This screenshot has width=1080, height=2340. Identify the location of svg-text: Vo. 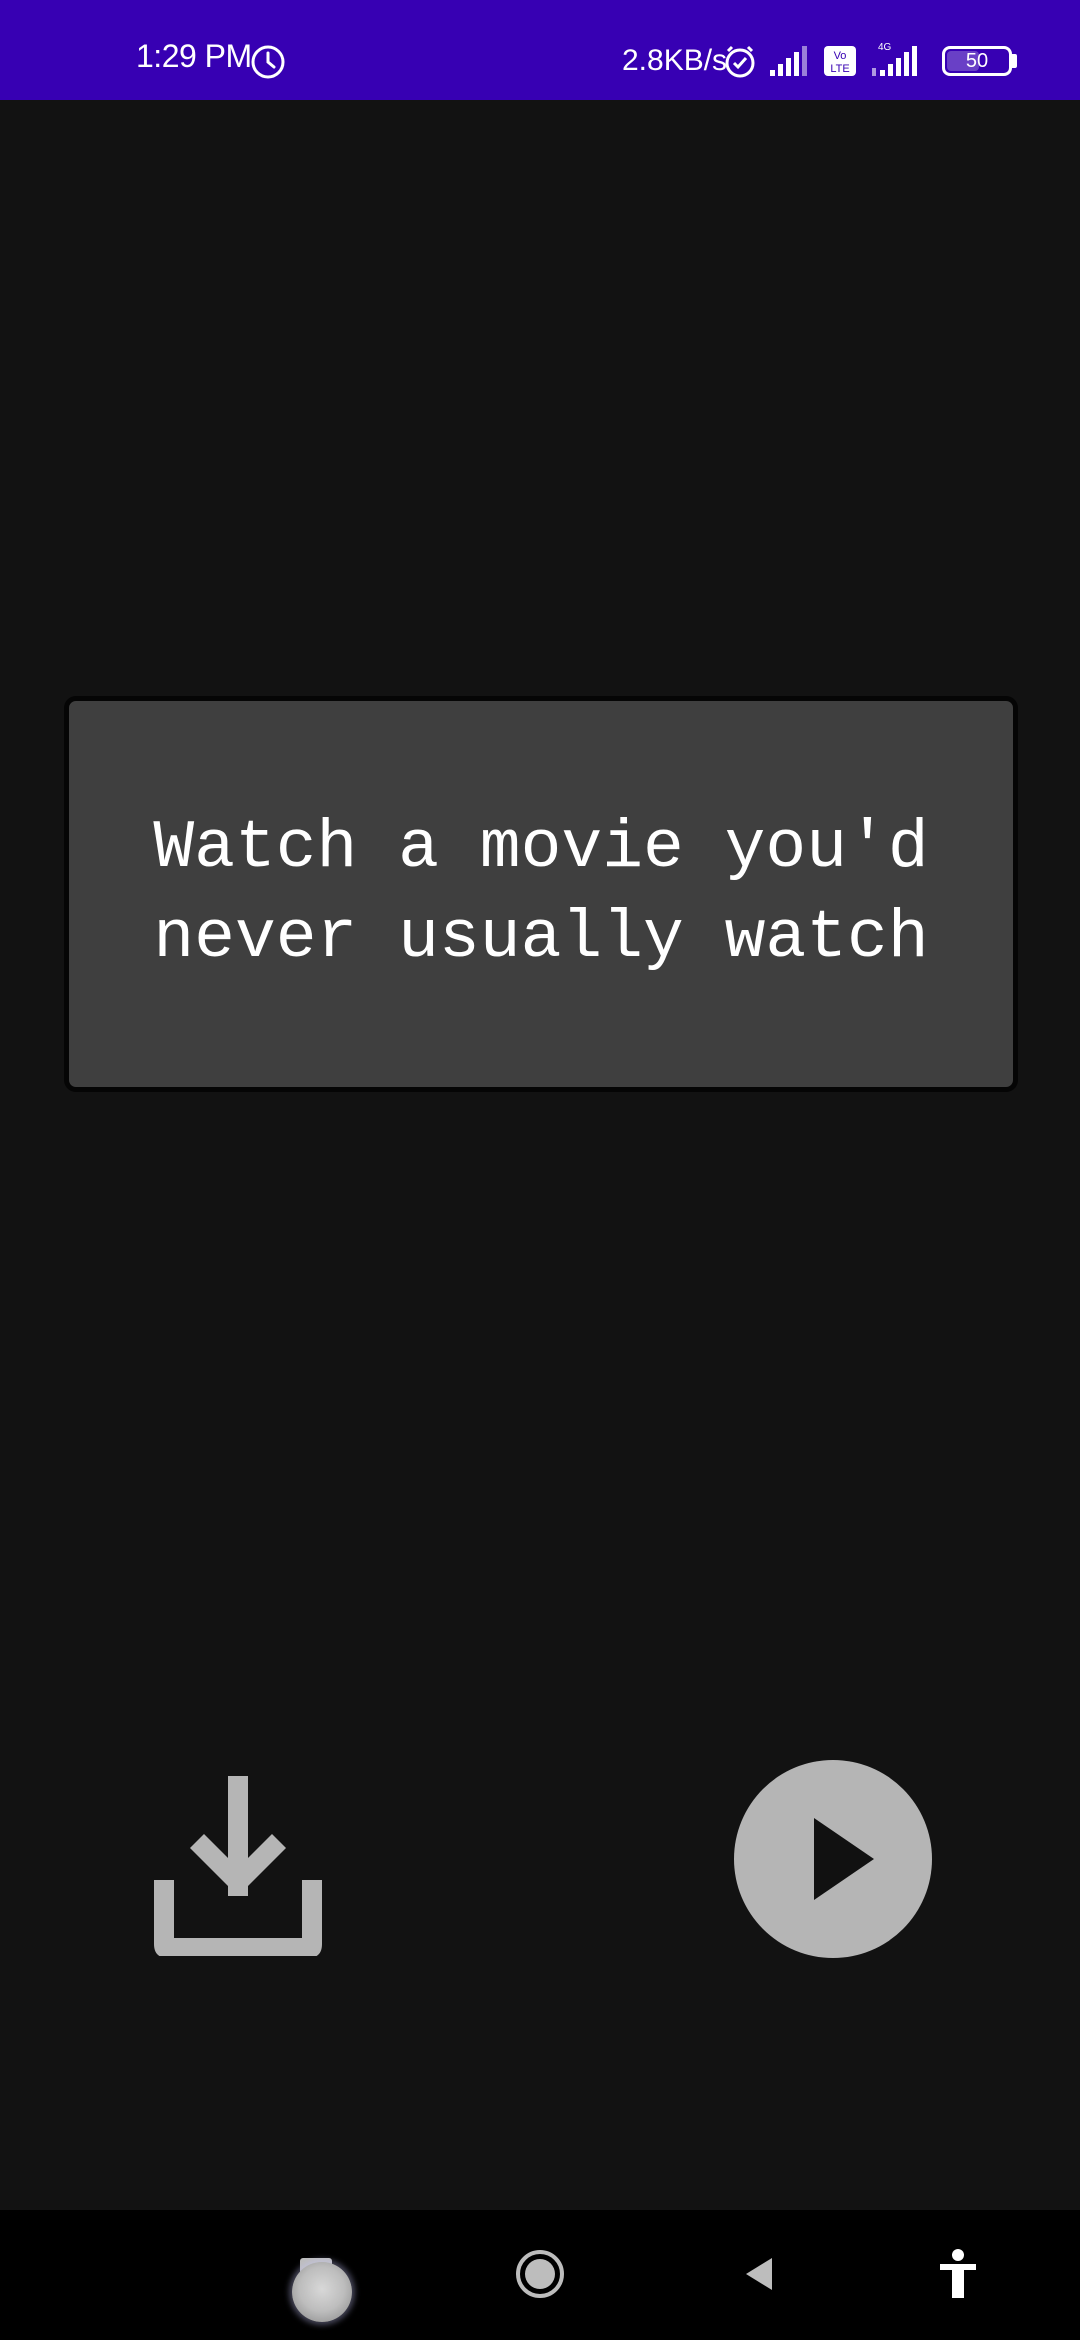
(840, 56).